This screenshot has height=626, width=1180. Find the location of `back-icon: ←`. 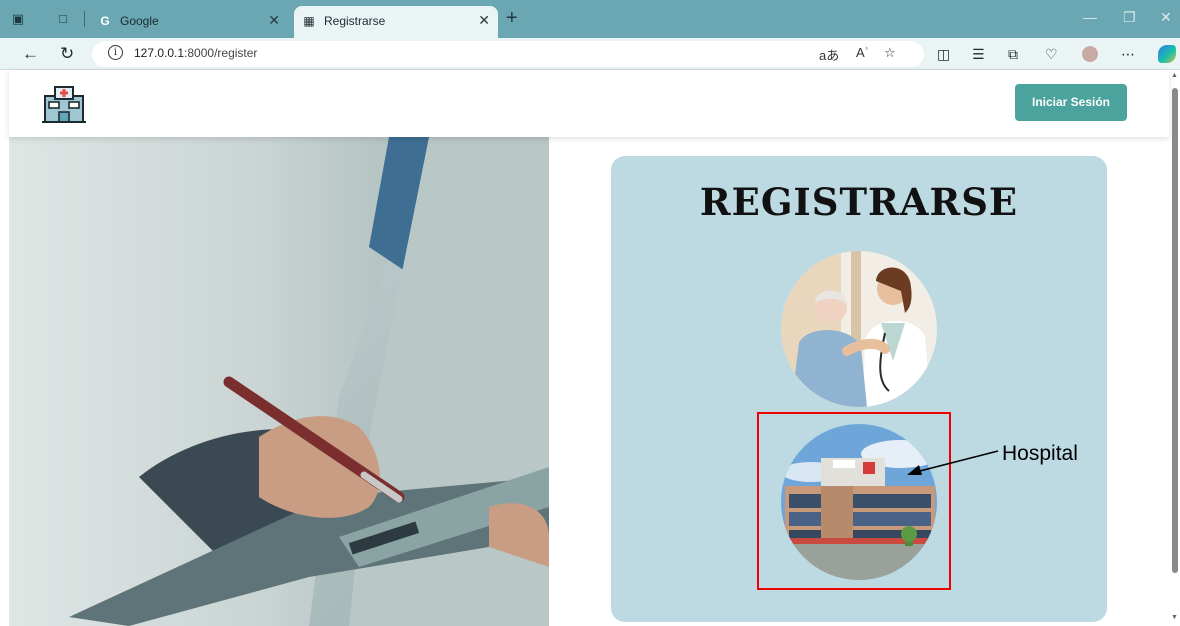

back-icon: ← is located at coordinates (30, 54).